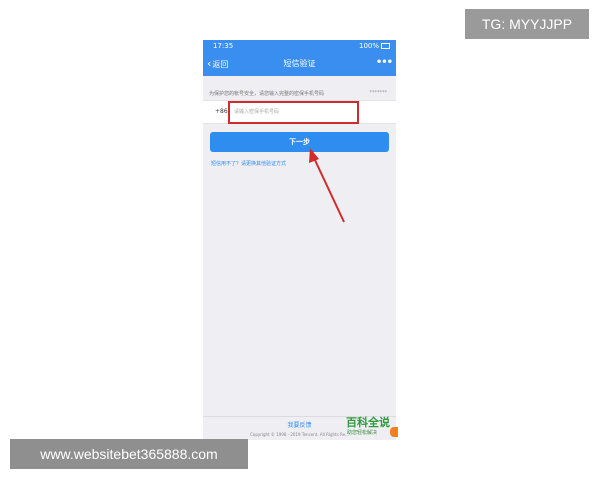  Describe the element at coordinates (368, 422) in the screenshot. I see `watermark-title: 百科全说` at that location.